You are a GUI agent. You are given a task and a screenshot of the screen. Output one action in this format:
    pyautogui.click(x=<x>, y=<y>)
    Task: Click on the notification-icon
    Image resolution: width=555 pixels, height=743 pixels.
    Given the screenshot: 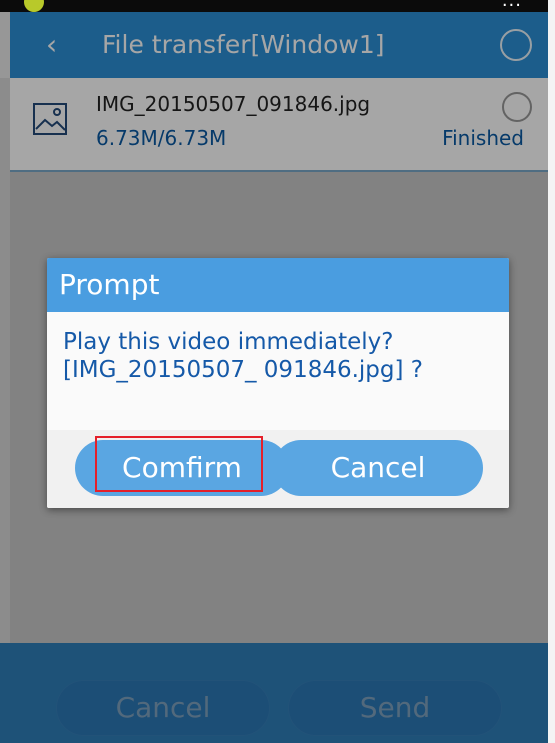 What is the action you would take?
    pyautogui.click(x=34, y=6)
    